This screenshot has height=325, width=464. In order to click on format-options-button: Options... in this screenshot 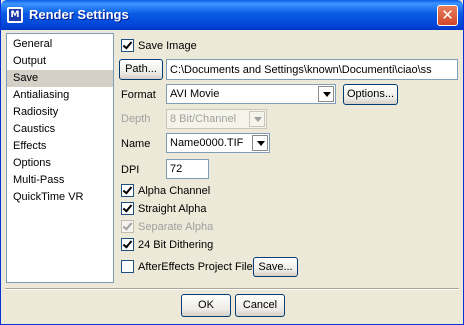, I will do `click(370, 94)`.